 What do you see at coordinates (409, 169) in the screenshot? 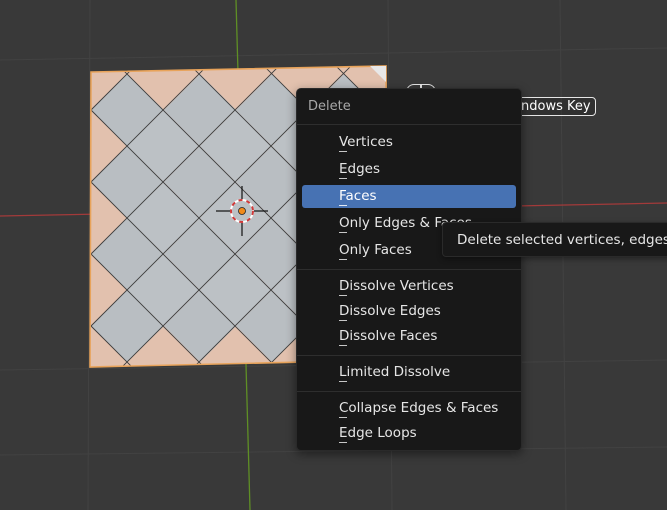
I see `menu-item-edges: Edges` at bounding box center [409, 169].